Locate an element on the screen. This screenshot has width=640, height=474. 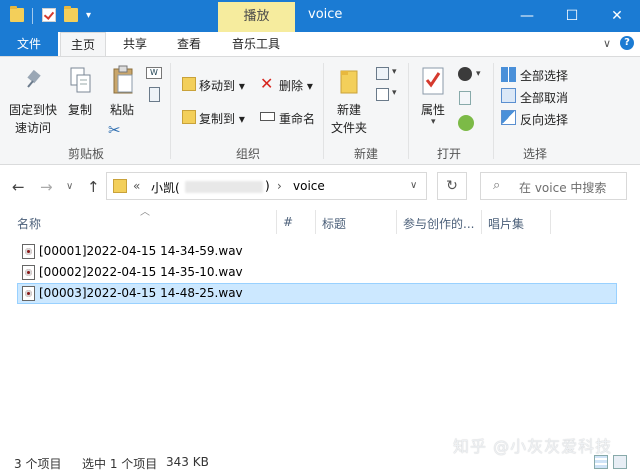
tab-view: 查看 is located at coordinates (189, 44).